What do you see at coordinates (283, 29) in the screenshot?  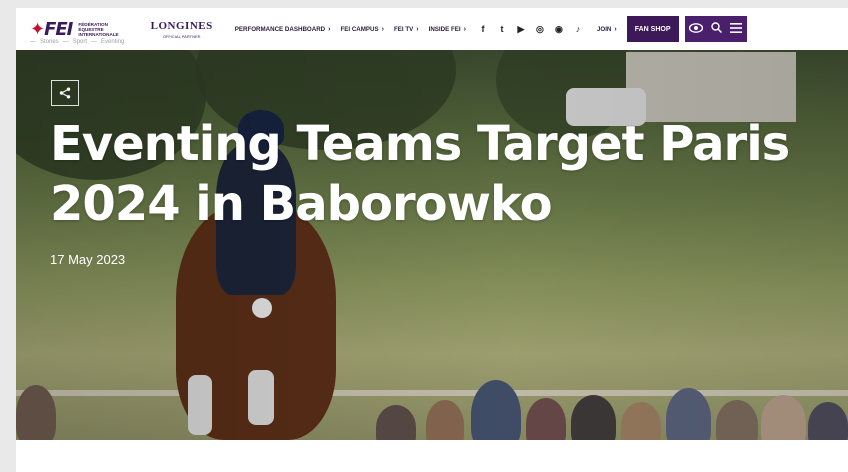 I see `nav-performance-dashboard: PERFORMANCE DASHBOARD ›` at bounding box center [283, 29].